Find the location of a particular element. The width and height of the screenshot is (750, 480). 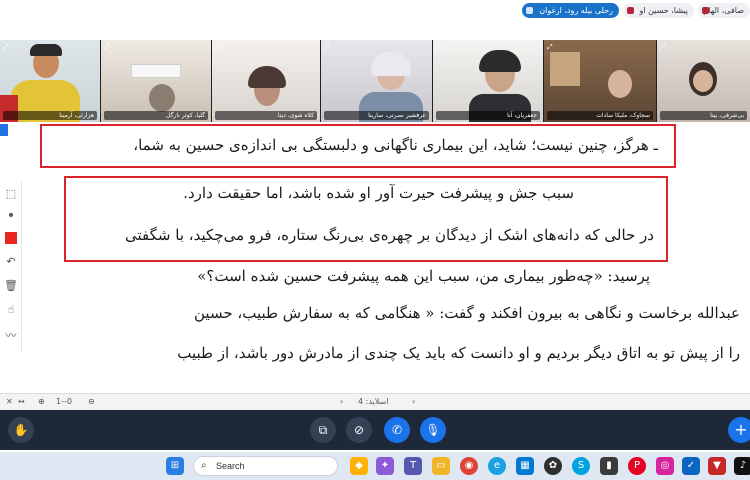

video-tile: ⤢ گلیا، کوثر نارگل is located at coordinates (156, 81).